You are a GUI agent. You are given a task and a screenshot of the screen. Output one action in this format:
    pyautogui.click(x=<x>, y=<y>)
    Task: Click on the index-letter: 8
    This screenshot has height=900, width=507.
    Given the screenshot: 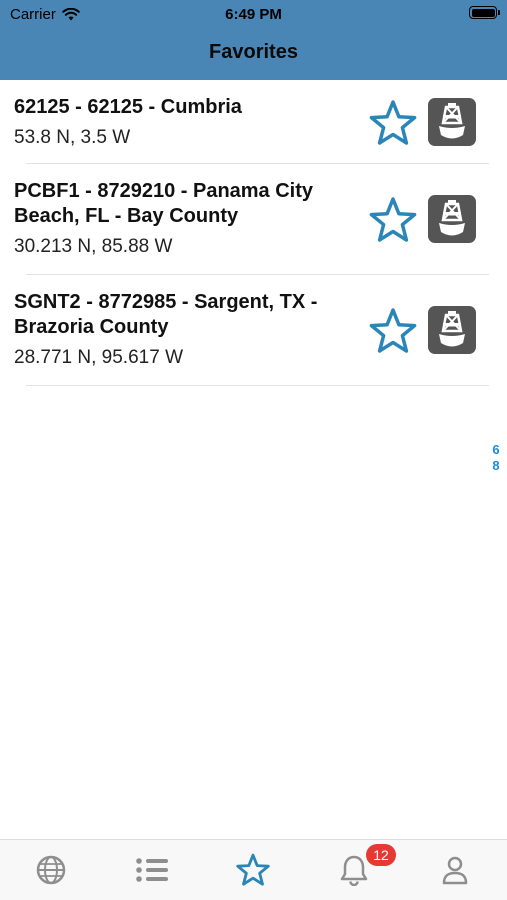 What is the action you would take?
    pyautogui.click(x=496, y=466)
    